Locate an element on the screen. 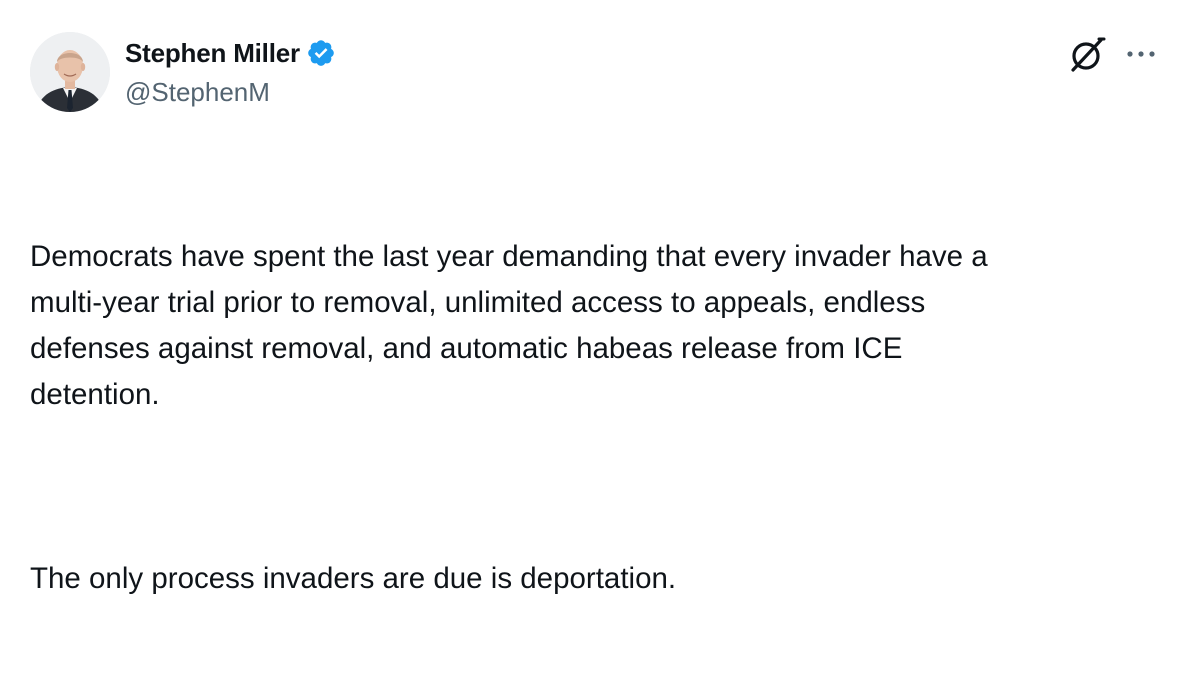 The height and width of the screenshot is (694, 1190). display-name: Stephen Miller is located at coordinates (212, 53).